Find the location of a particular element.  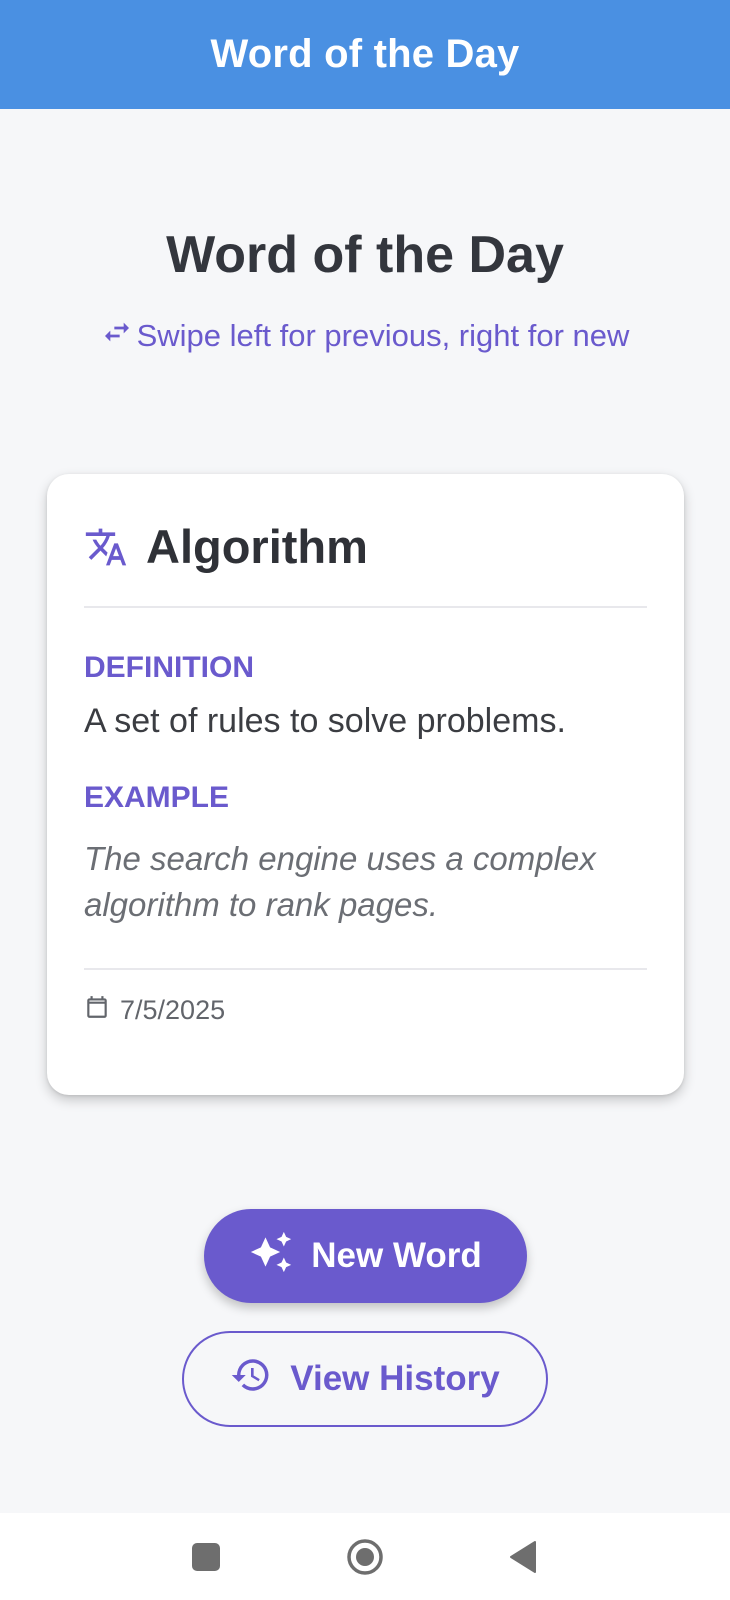

swap-horiz-icon is located at coordinates (119, 336).